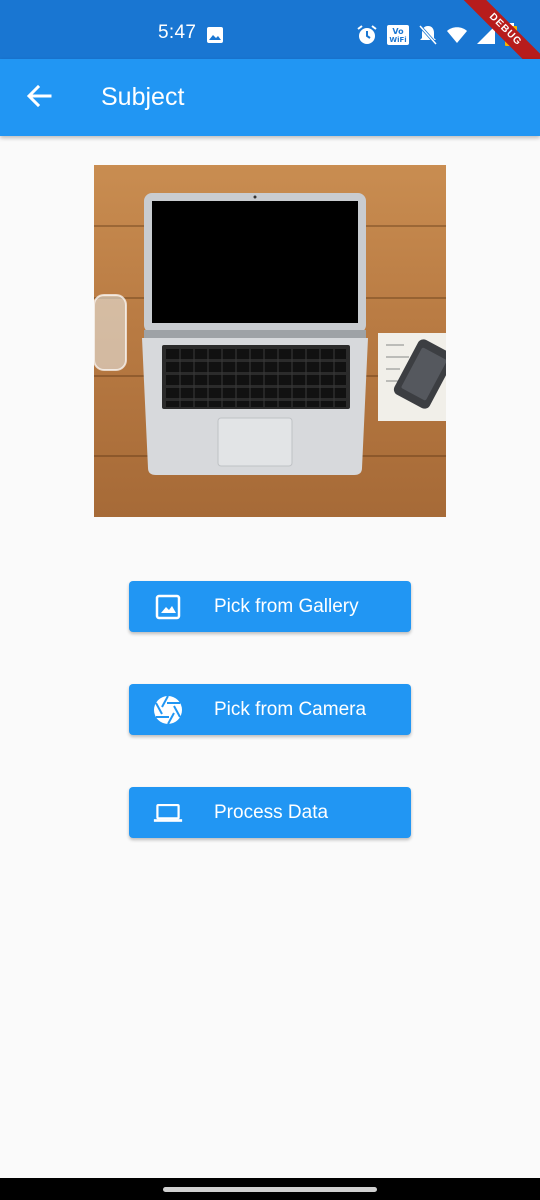 The width and height of the screenshot is (540, 1200). Describe the element at coordinates (397, 40) in the screenshot. I see `svg-text: WiFi` at that location.